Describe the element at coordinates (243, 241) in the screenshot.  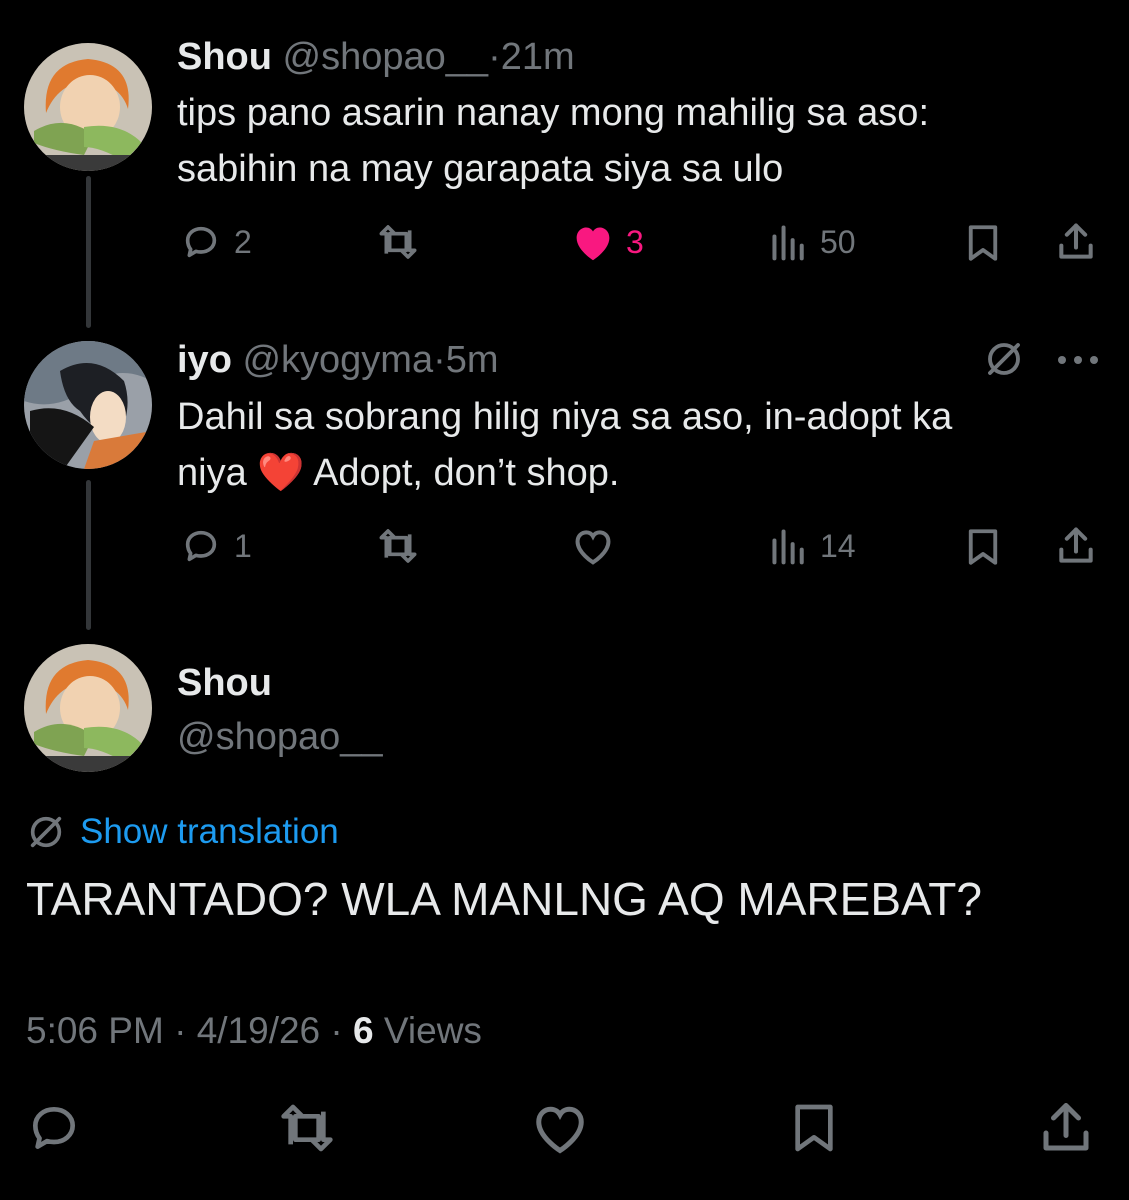
I see `reply-count: 2` at that location.